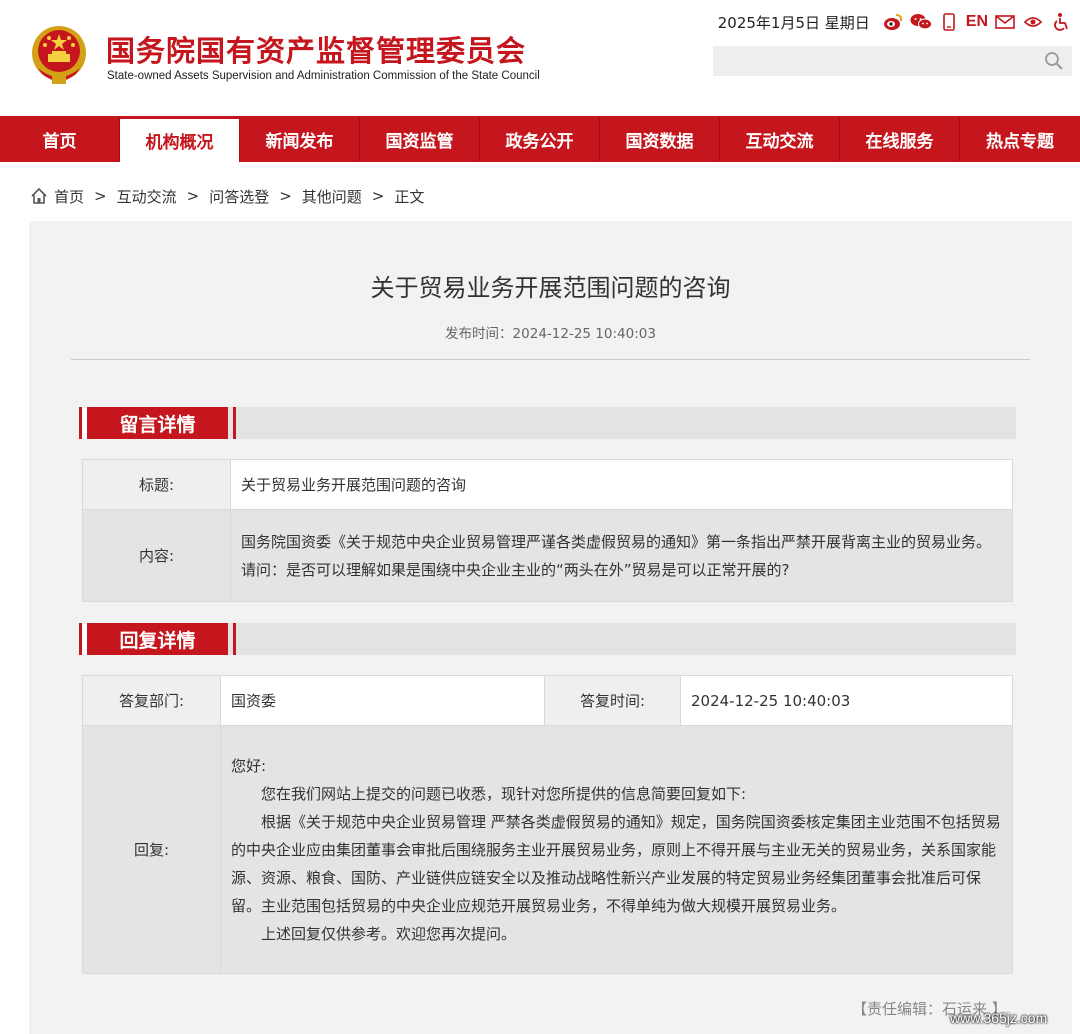 Image resolution: width=1080 pixels, height=1034 pixels. What do you see at coordinates (793, 22) in the screenshot?
I see `current-date: 2025年1月5日 星期日` at bounding box center [793, 22].